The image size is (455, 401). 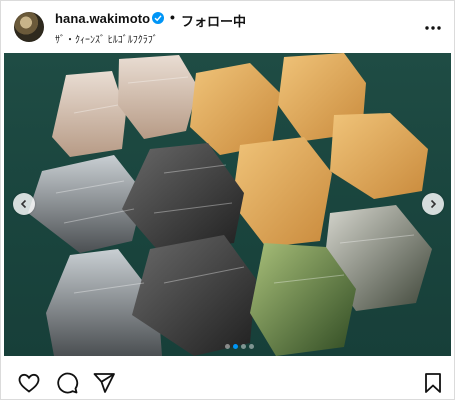 I want to click on bookmark-icon, so click(x=433, y=383).